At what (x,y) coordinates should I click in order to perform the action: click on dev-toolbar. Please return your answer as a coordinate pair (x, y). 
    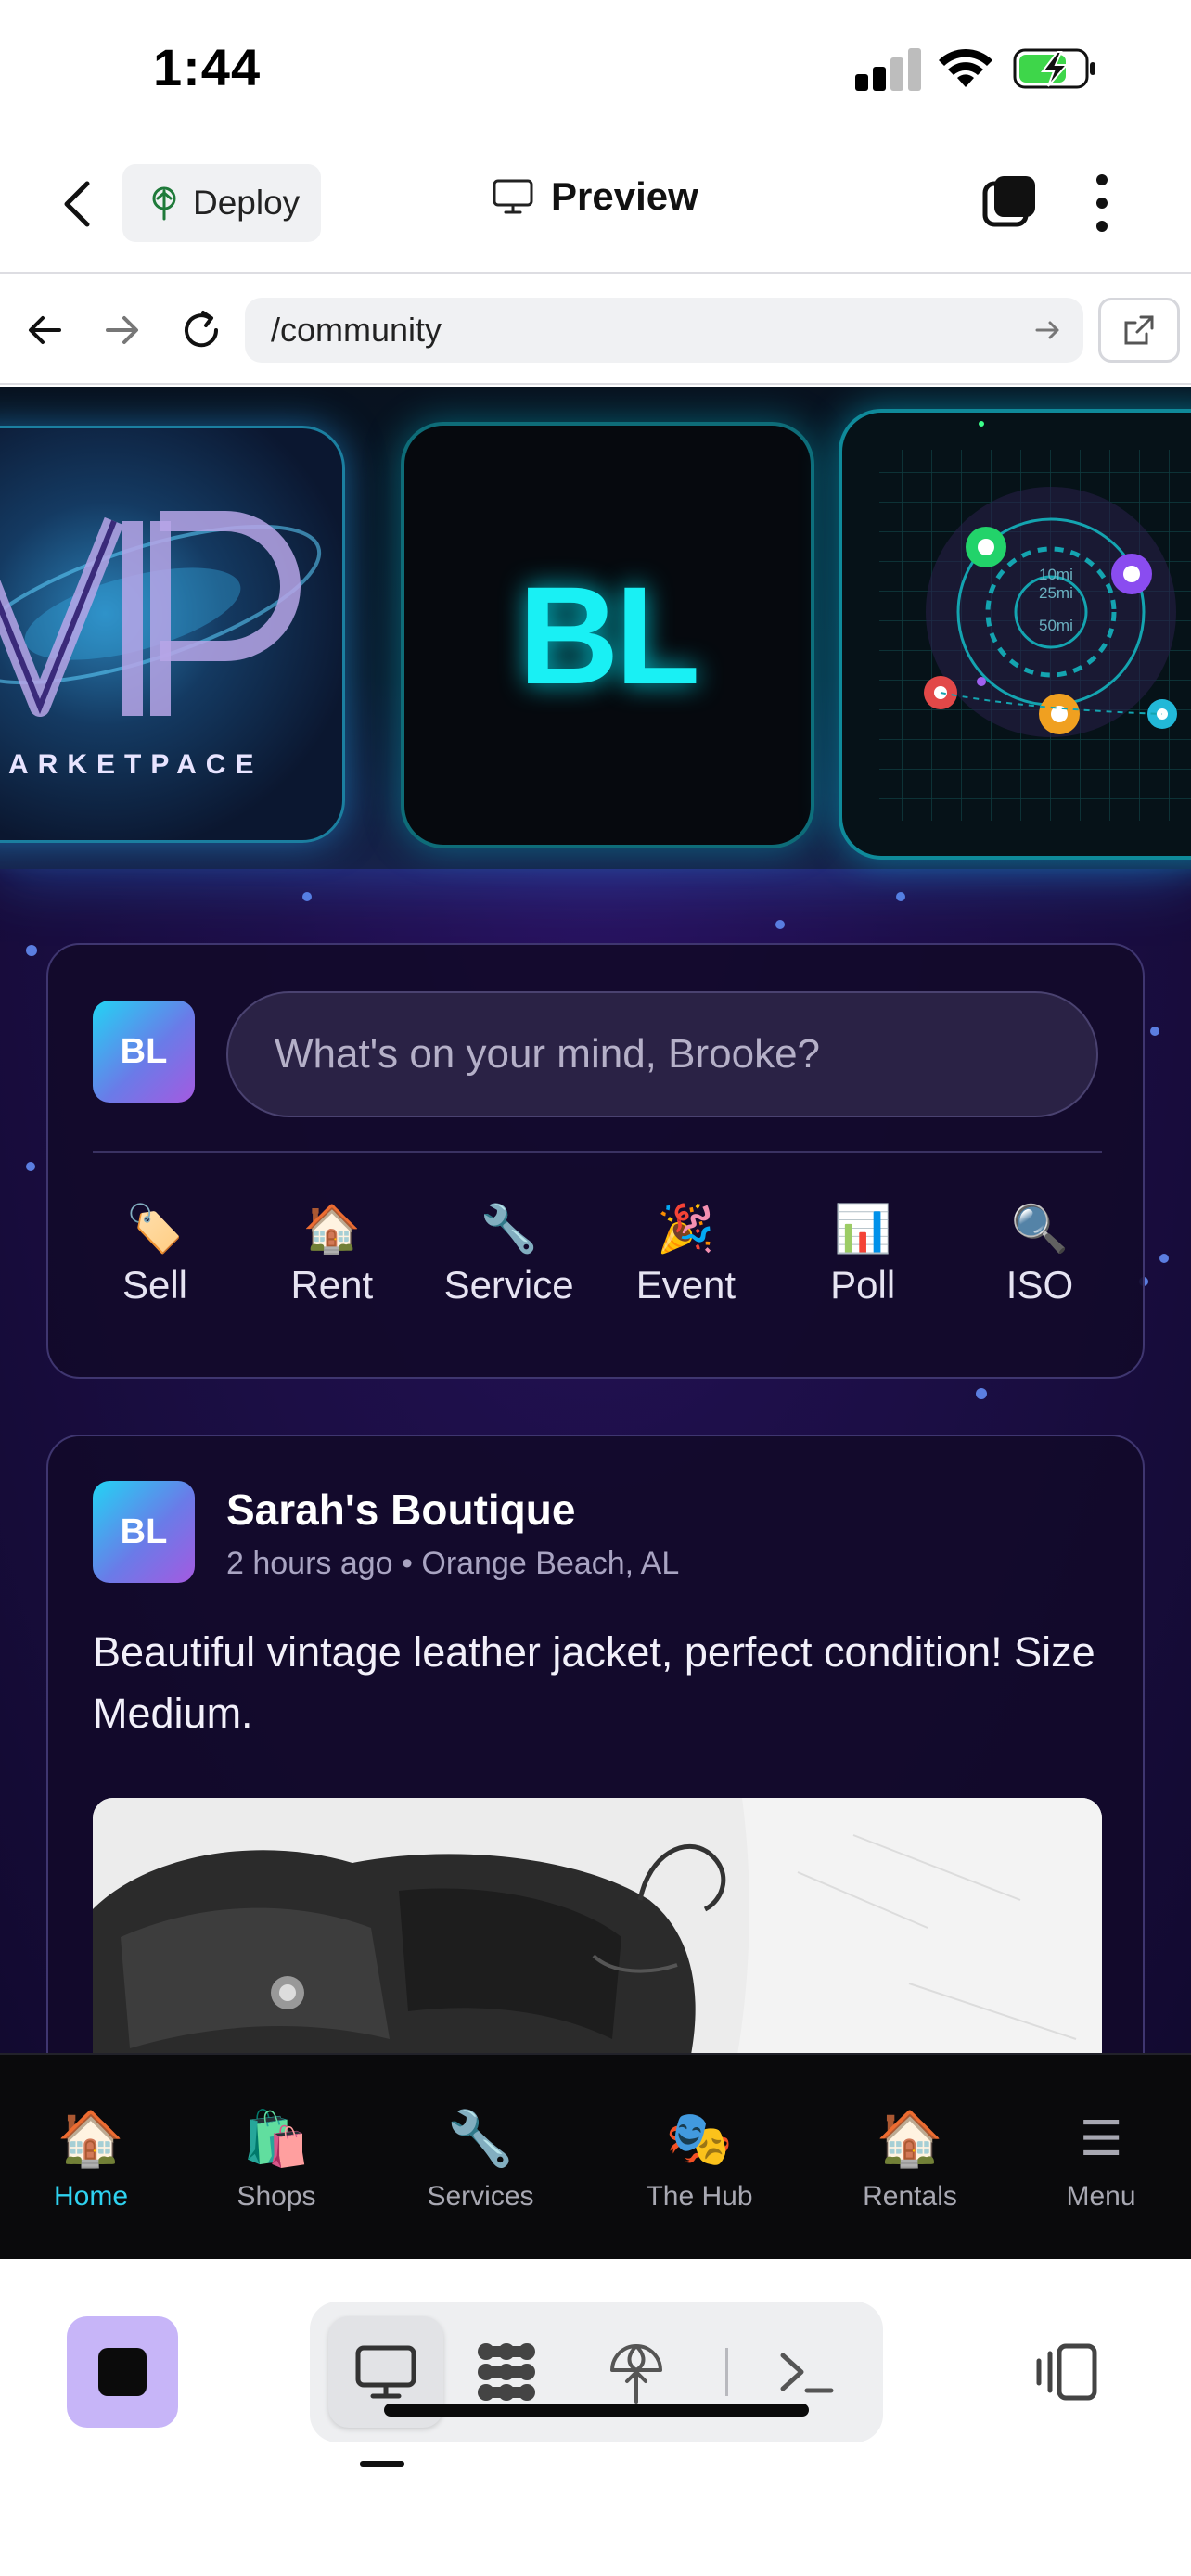
    Looking at the image, I should click on (595, 2418).